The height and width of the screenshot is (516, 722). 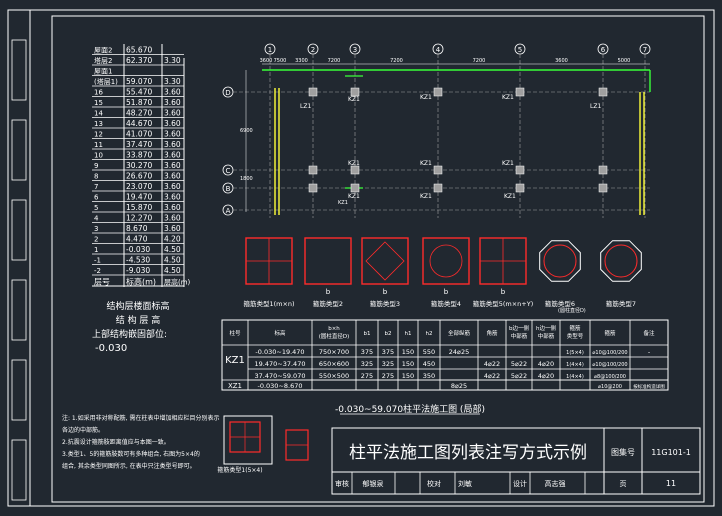 What do you see at coordinates (19, 390) in the screenshot?
I see `binding-box` at bounding box center [19, 390].